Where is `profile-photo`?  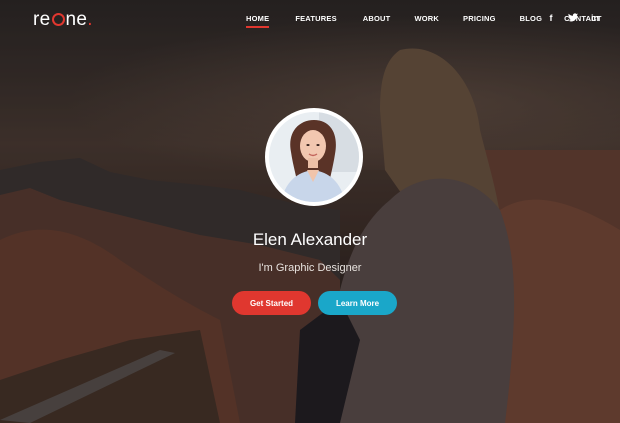
profile-photo is located at coordinates (314, 157).